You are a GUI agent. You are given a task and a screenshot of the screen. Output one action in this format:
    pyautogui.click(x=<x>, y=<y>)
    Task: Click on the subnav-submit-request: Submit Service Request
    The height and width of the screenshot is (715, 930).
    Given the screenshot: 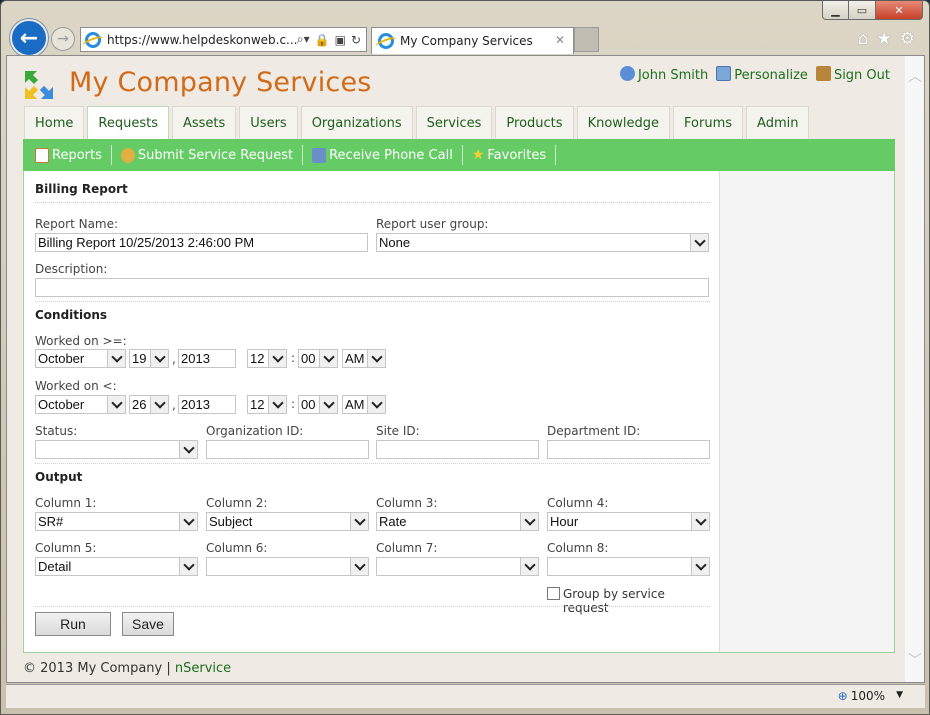 What is the action you would take?
    pyautogui.click(x=211, y=155)
    